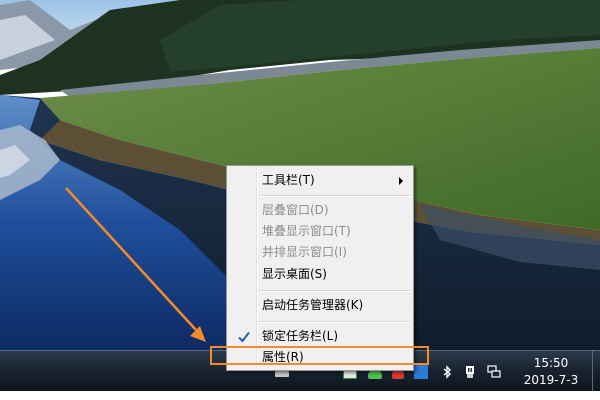 The image size is (600, 400). What do you see at coordinates (135, 264) in the screenshot?
I see `annotation-arrow` at bounding box center [135, 264].